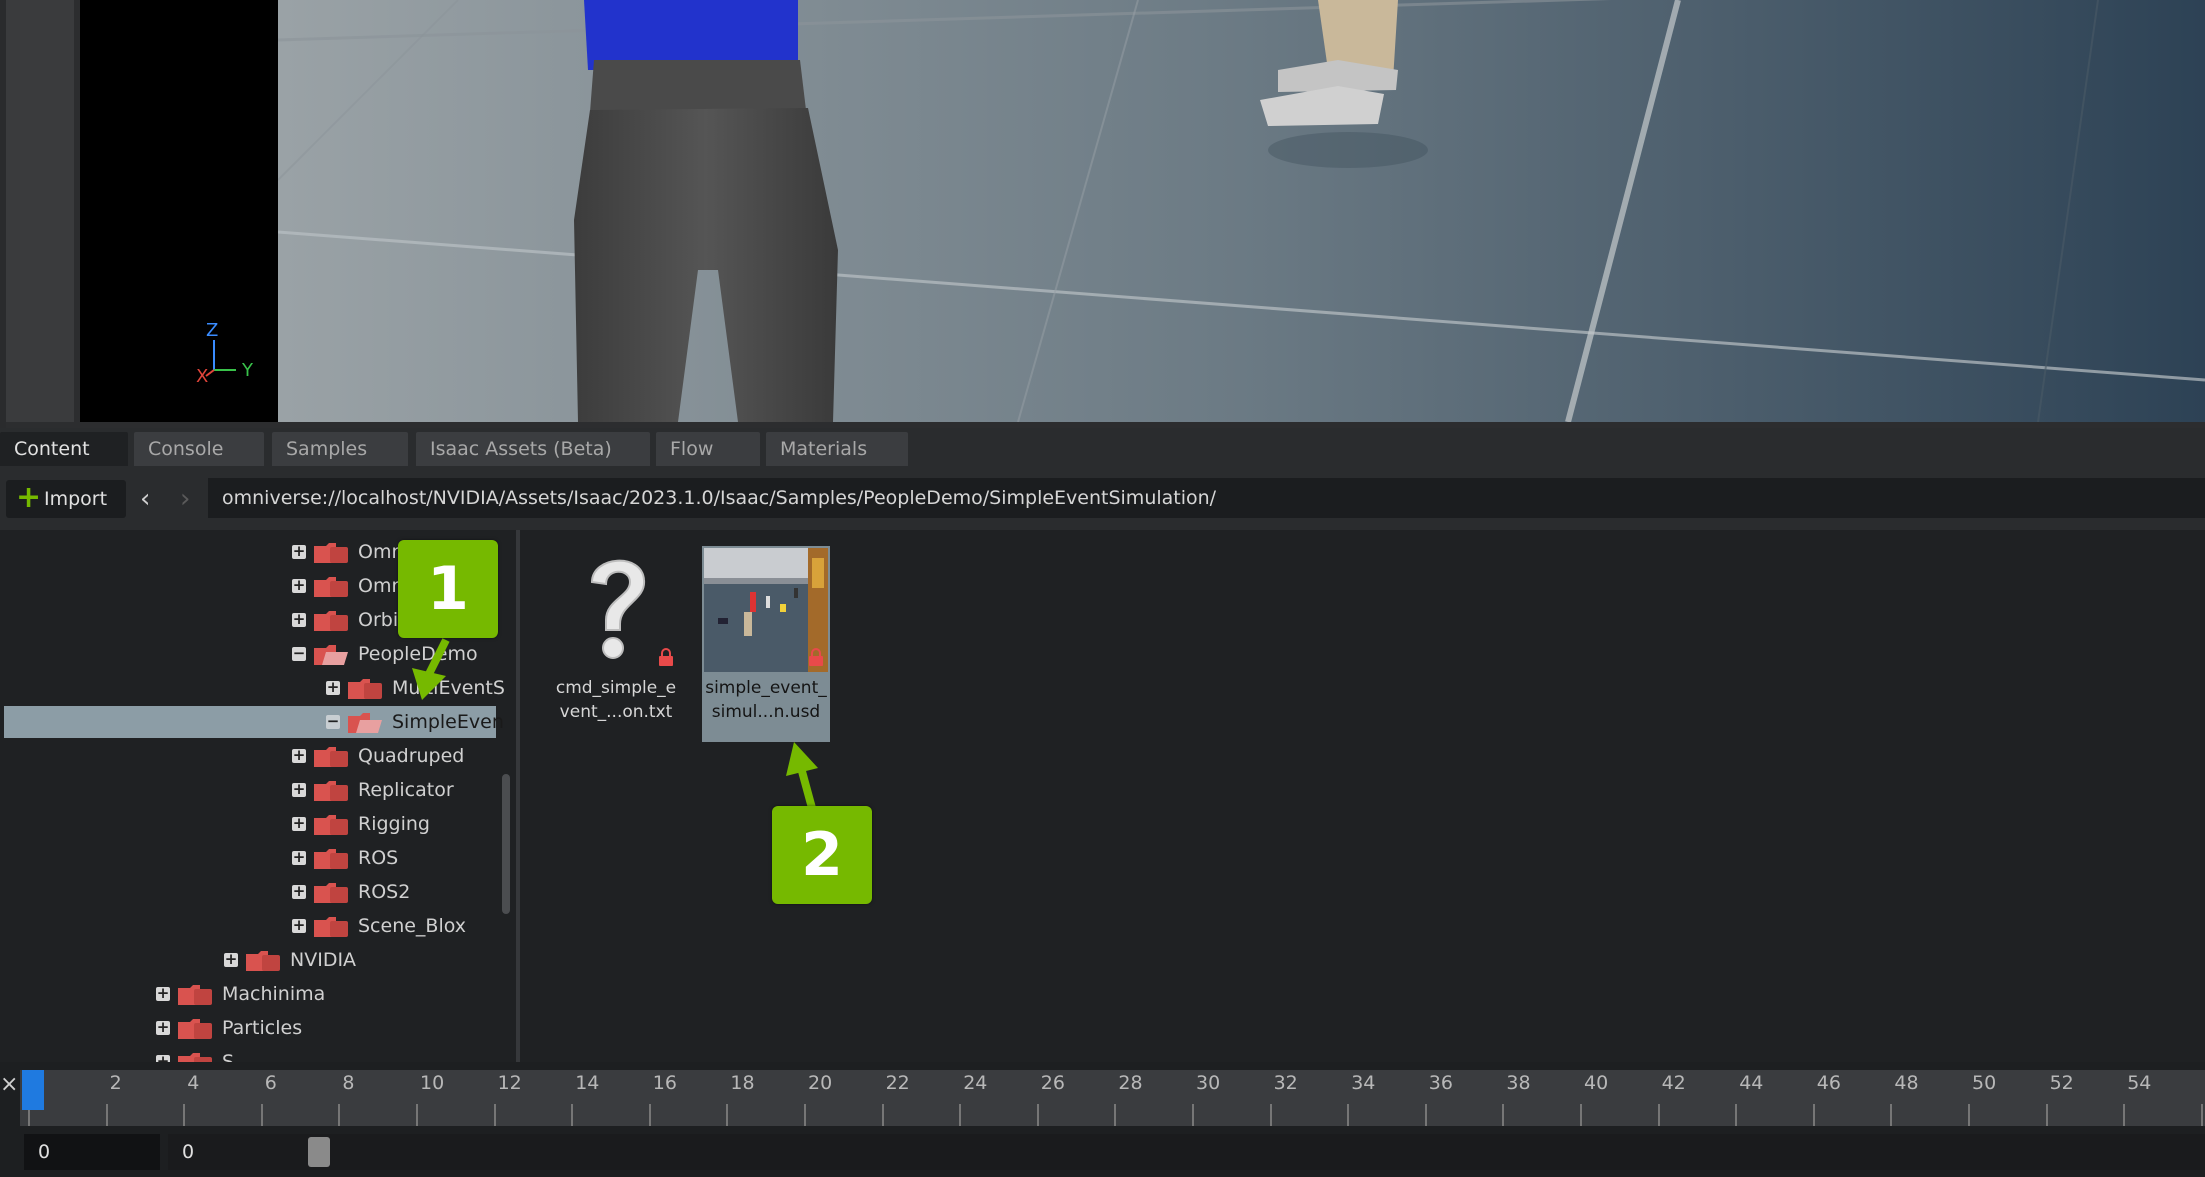 The image size is (2205, 1177). I want to click on tree-item: + Replicator, so click(258, 790).